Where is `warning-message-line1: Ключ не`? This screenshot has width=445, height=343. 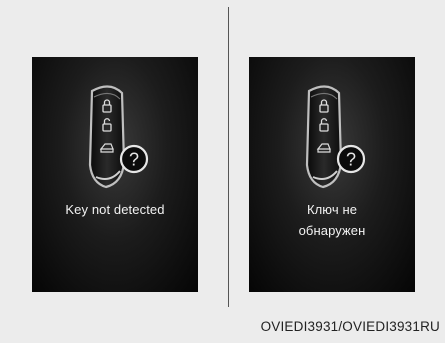
warning-message-line1: Ключ не is located at coordinates (332, 209).